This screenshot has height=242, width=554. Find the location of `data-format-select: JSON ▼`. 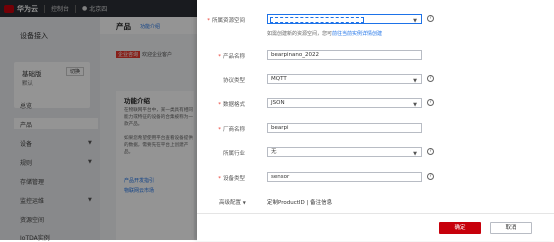

data-format-select: JSON ▼ is located at coordinates (344, 103).